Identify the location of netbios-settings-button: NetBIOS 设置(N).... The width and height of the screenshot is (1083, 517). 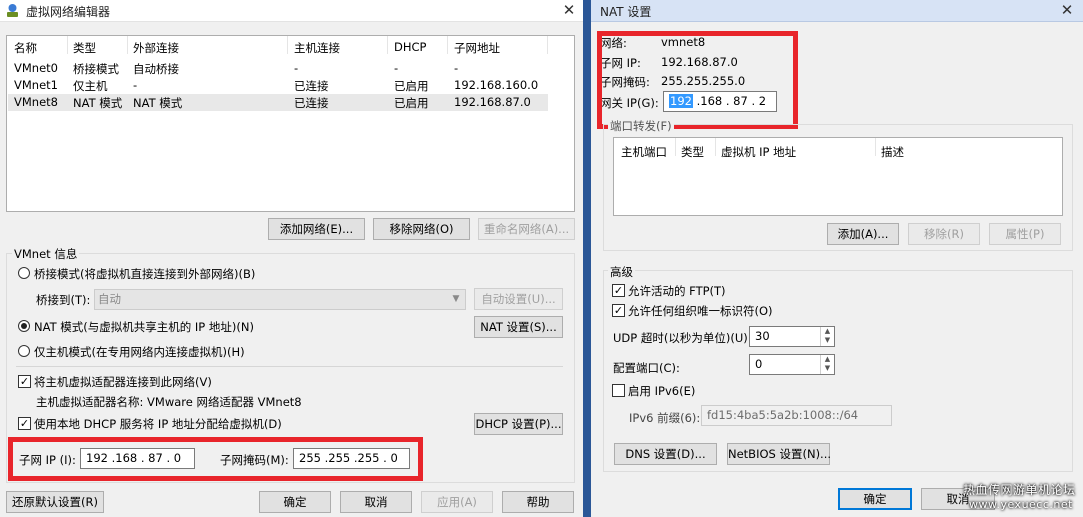
(779, 454).